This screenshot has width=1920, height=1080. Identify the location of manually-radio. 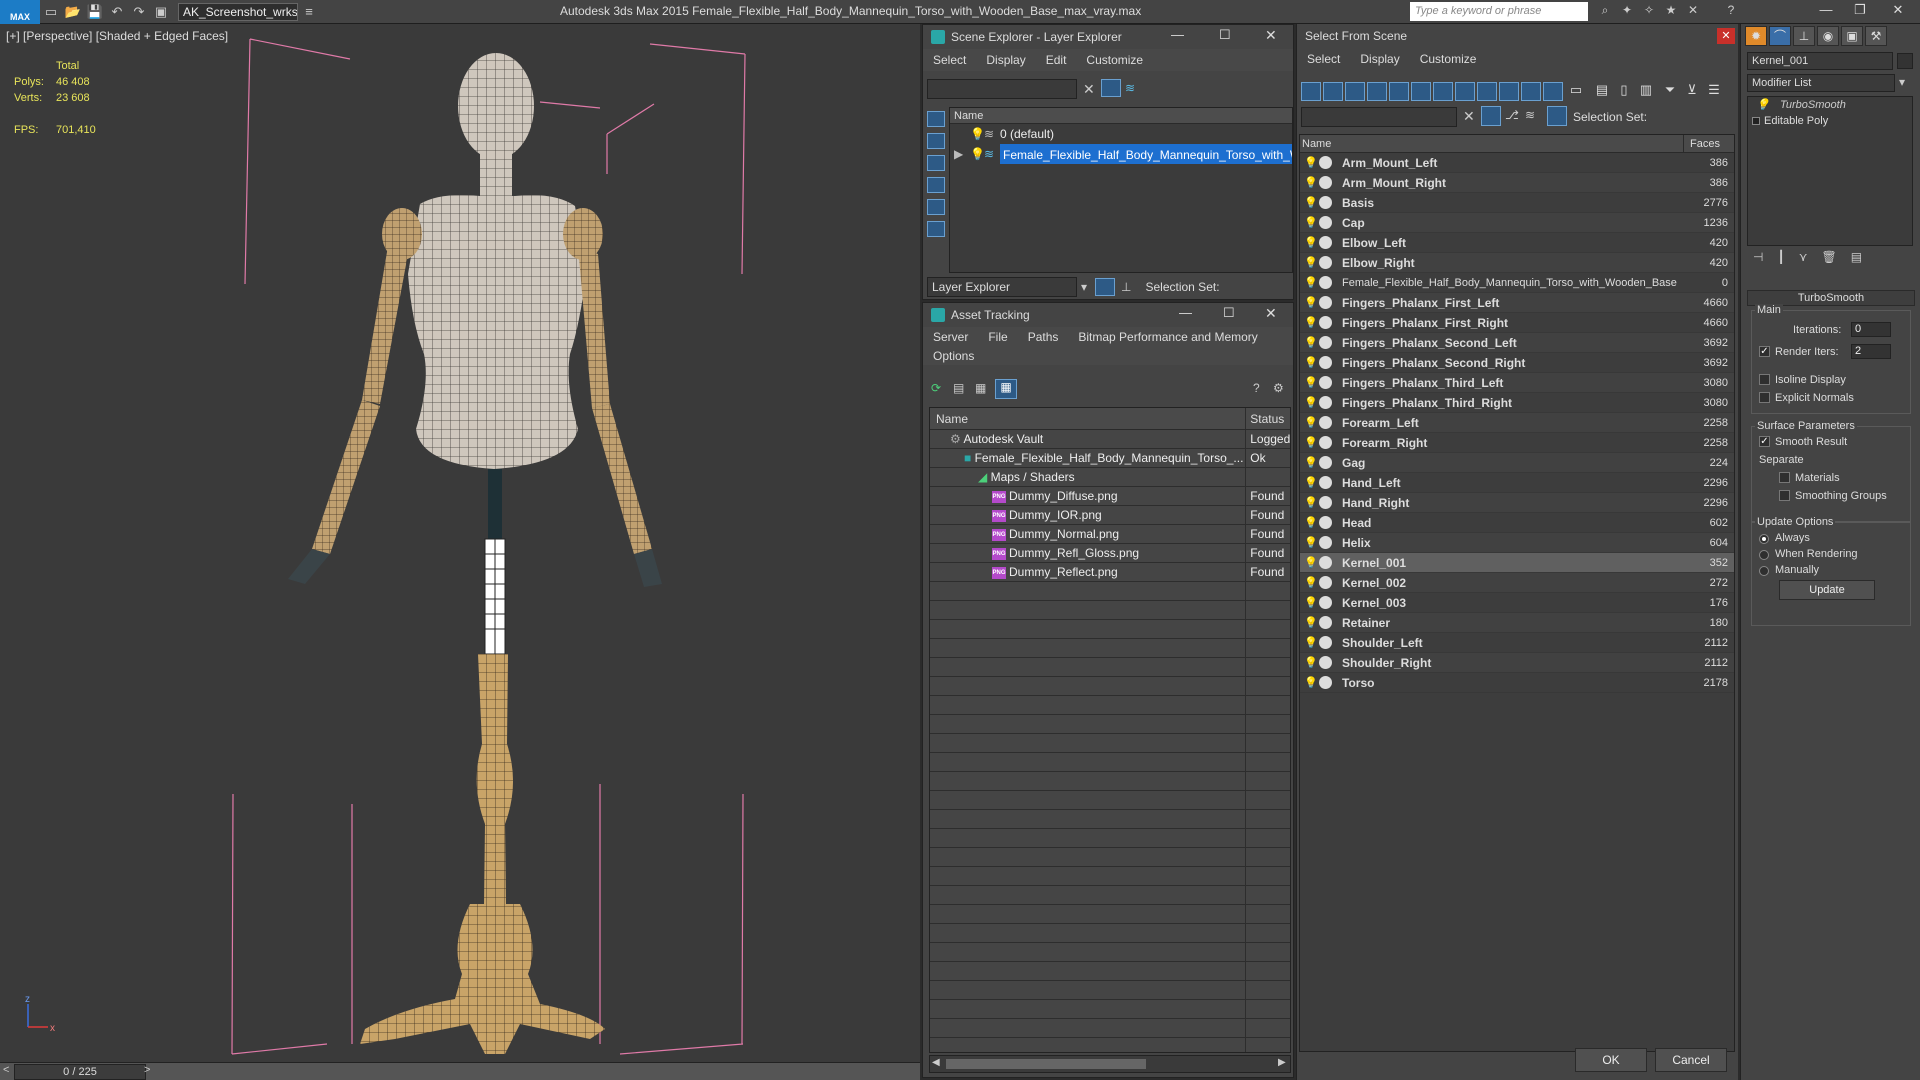
(1764, 571).